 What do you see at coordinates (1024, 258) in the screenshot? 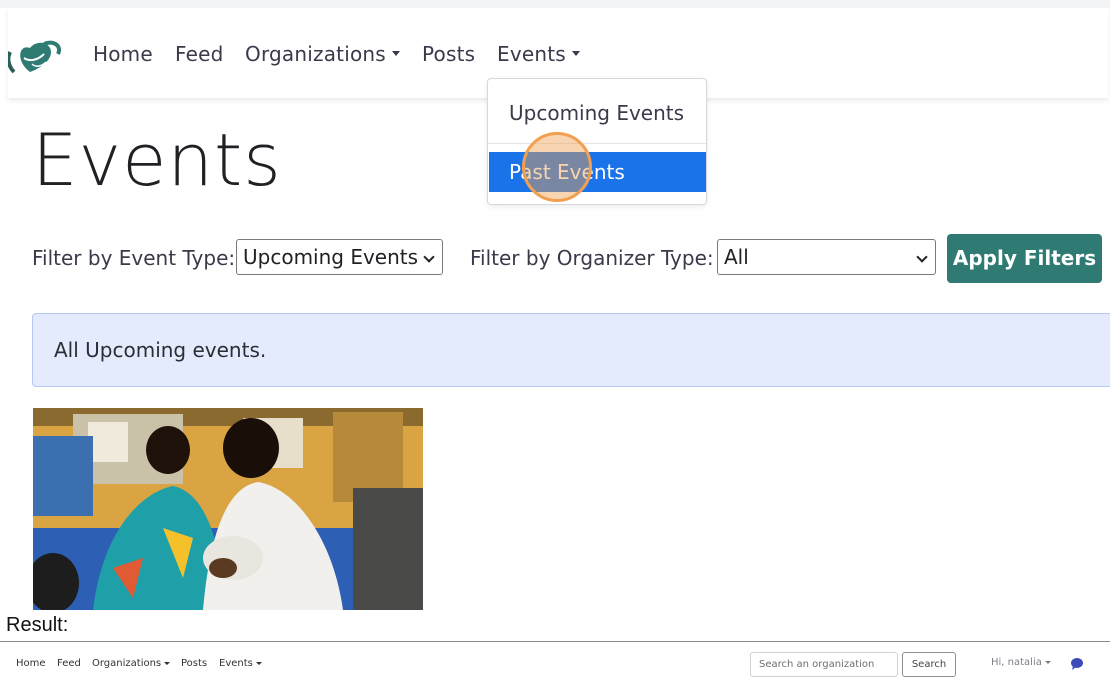
I see `apply-filters-button: Apply Filters` at bounding box center [1024, 258].